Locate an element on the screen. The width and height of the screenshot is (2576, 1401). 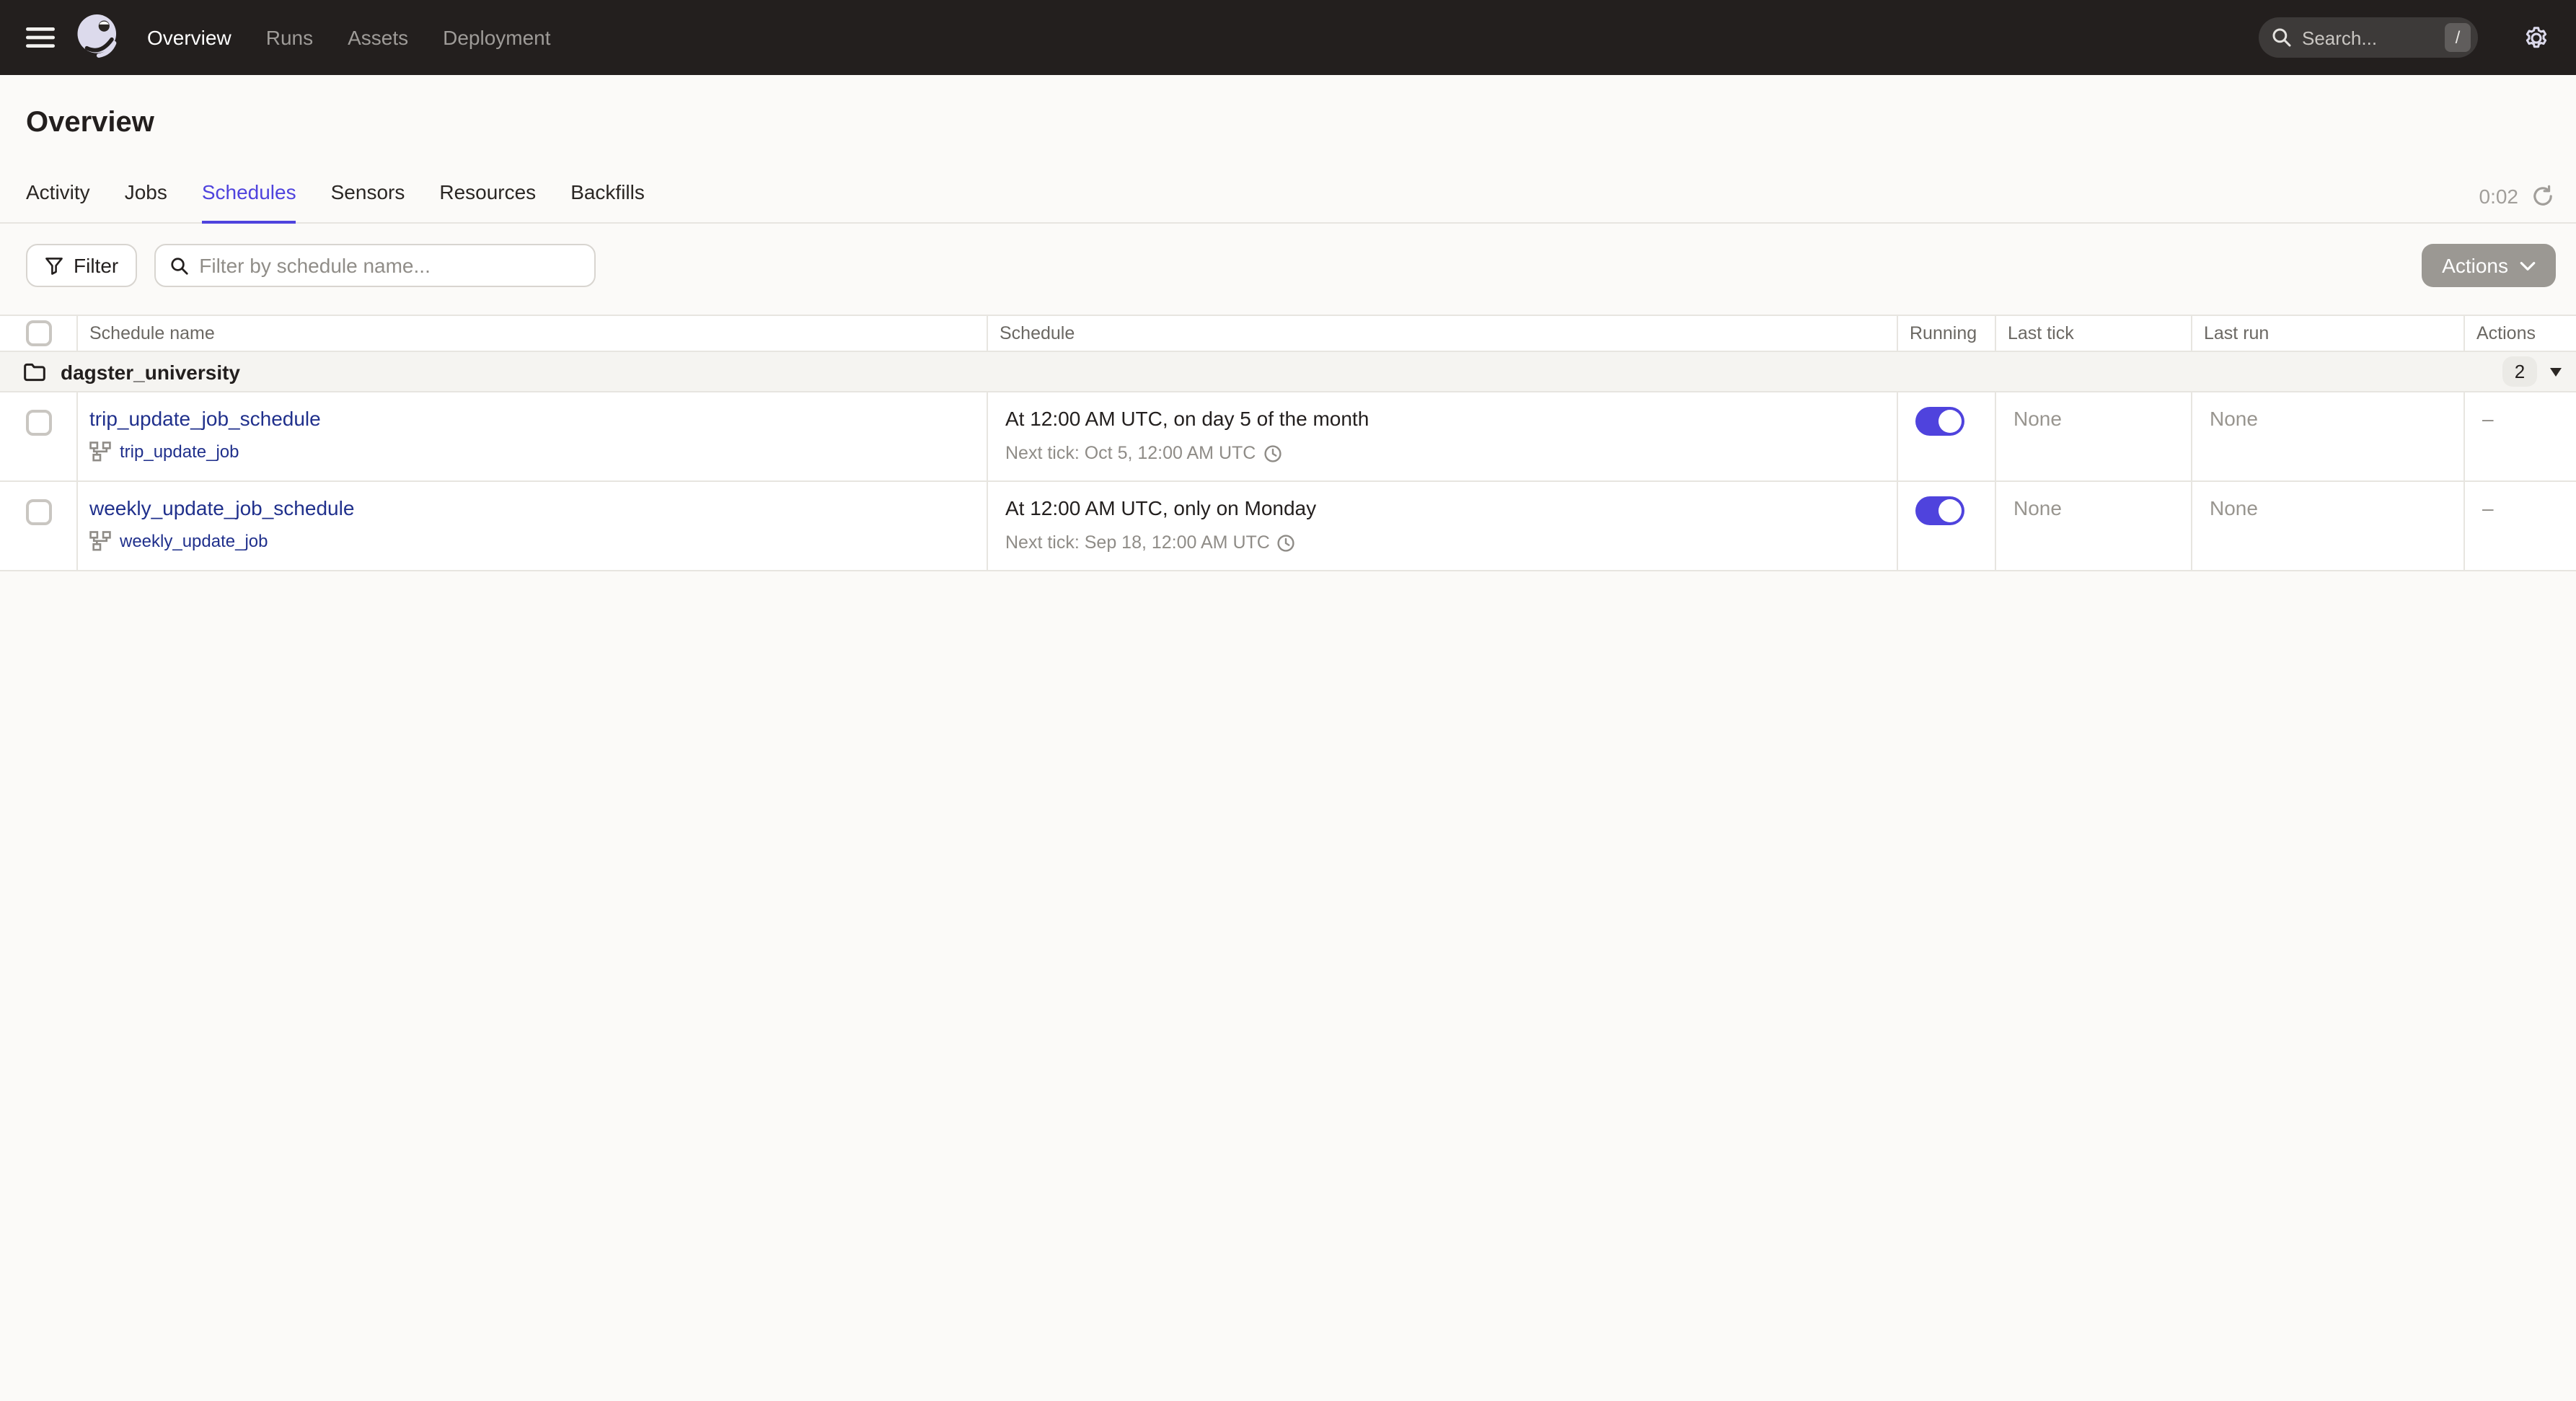
tab-jobs: Jobs is located at coordinates (146, 201).